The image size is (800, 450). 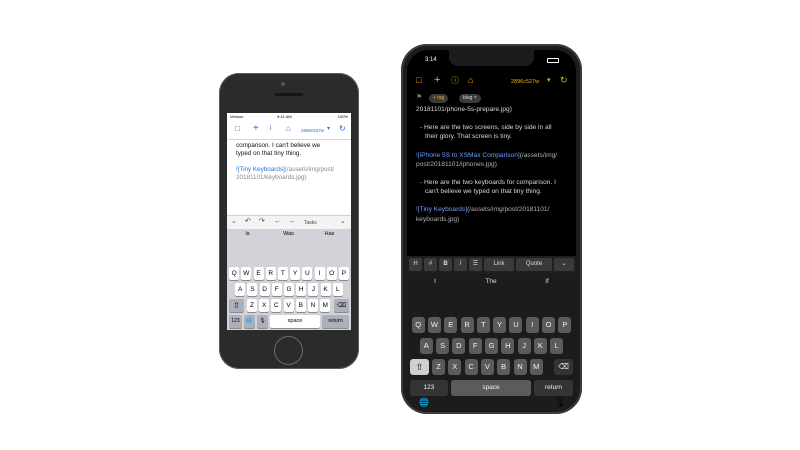 What do you see at coordinates (455, 80) in the screenshot?
I see `info-icon: ⓘ` at bounding box center [455, 80].